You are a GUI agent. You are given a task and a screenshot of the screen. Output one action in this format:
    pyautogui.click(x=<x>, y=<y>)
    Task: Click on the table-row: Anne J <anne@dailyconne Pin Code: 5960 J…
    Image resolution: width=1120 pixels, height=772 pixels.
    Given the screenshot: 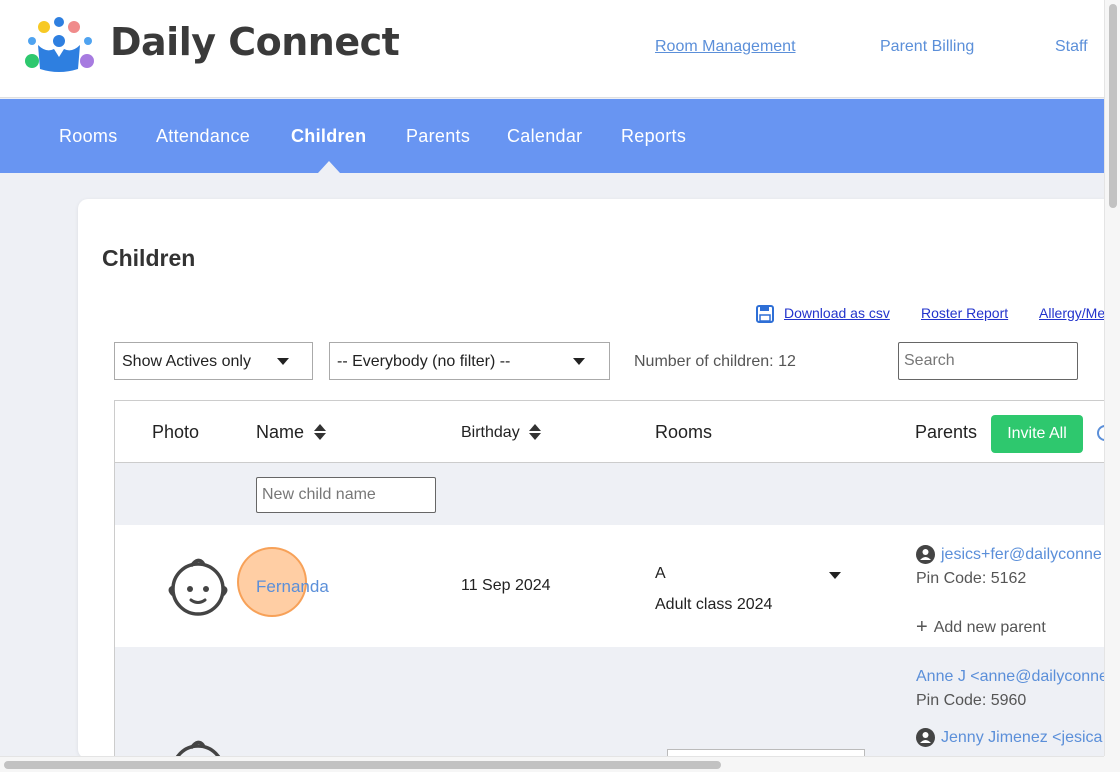 What is the action you would take?
    pyautogui.click(x=616, y=703)
    